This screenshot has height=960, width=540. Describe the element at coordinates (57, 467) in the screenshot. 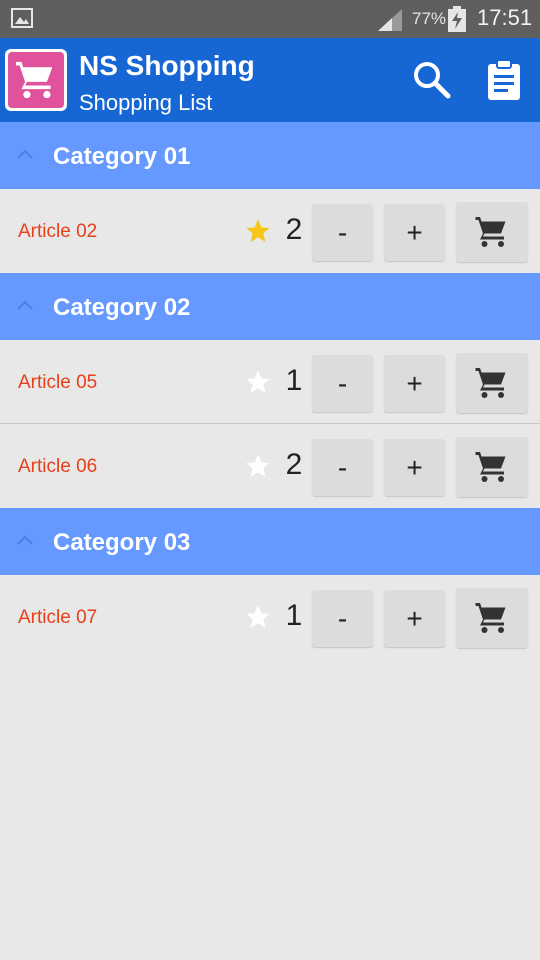

I see `article-name: Article 06` at that location.